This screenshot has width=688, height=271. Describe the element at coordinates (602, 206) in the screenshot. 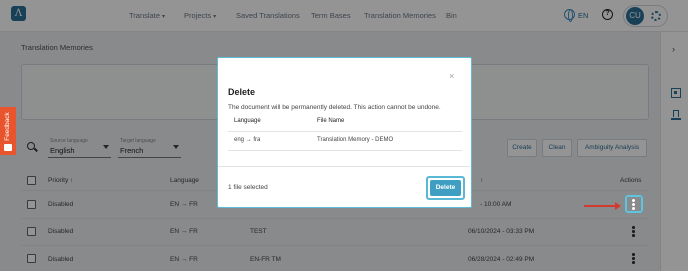

I see `annotation-arrow` at that location.